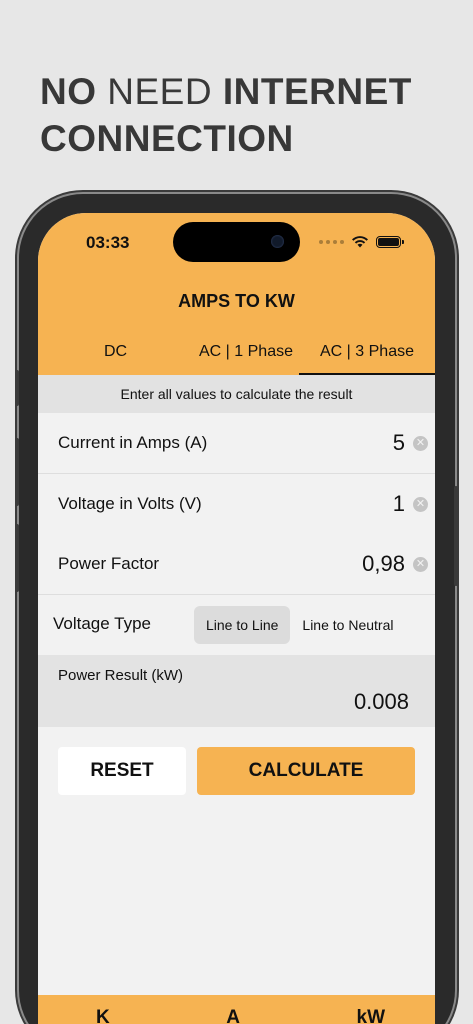 The image size is (473, 1024). What do you see at coordinates (236, 242) in the screenshot?
I see `dynamic-island` at bounding box center [236, 242].